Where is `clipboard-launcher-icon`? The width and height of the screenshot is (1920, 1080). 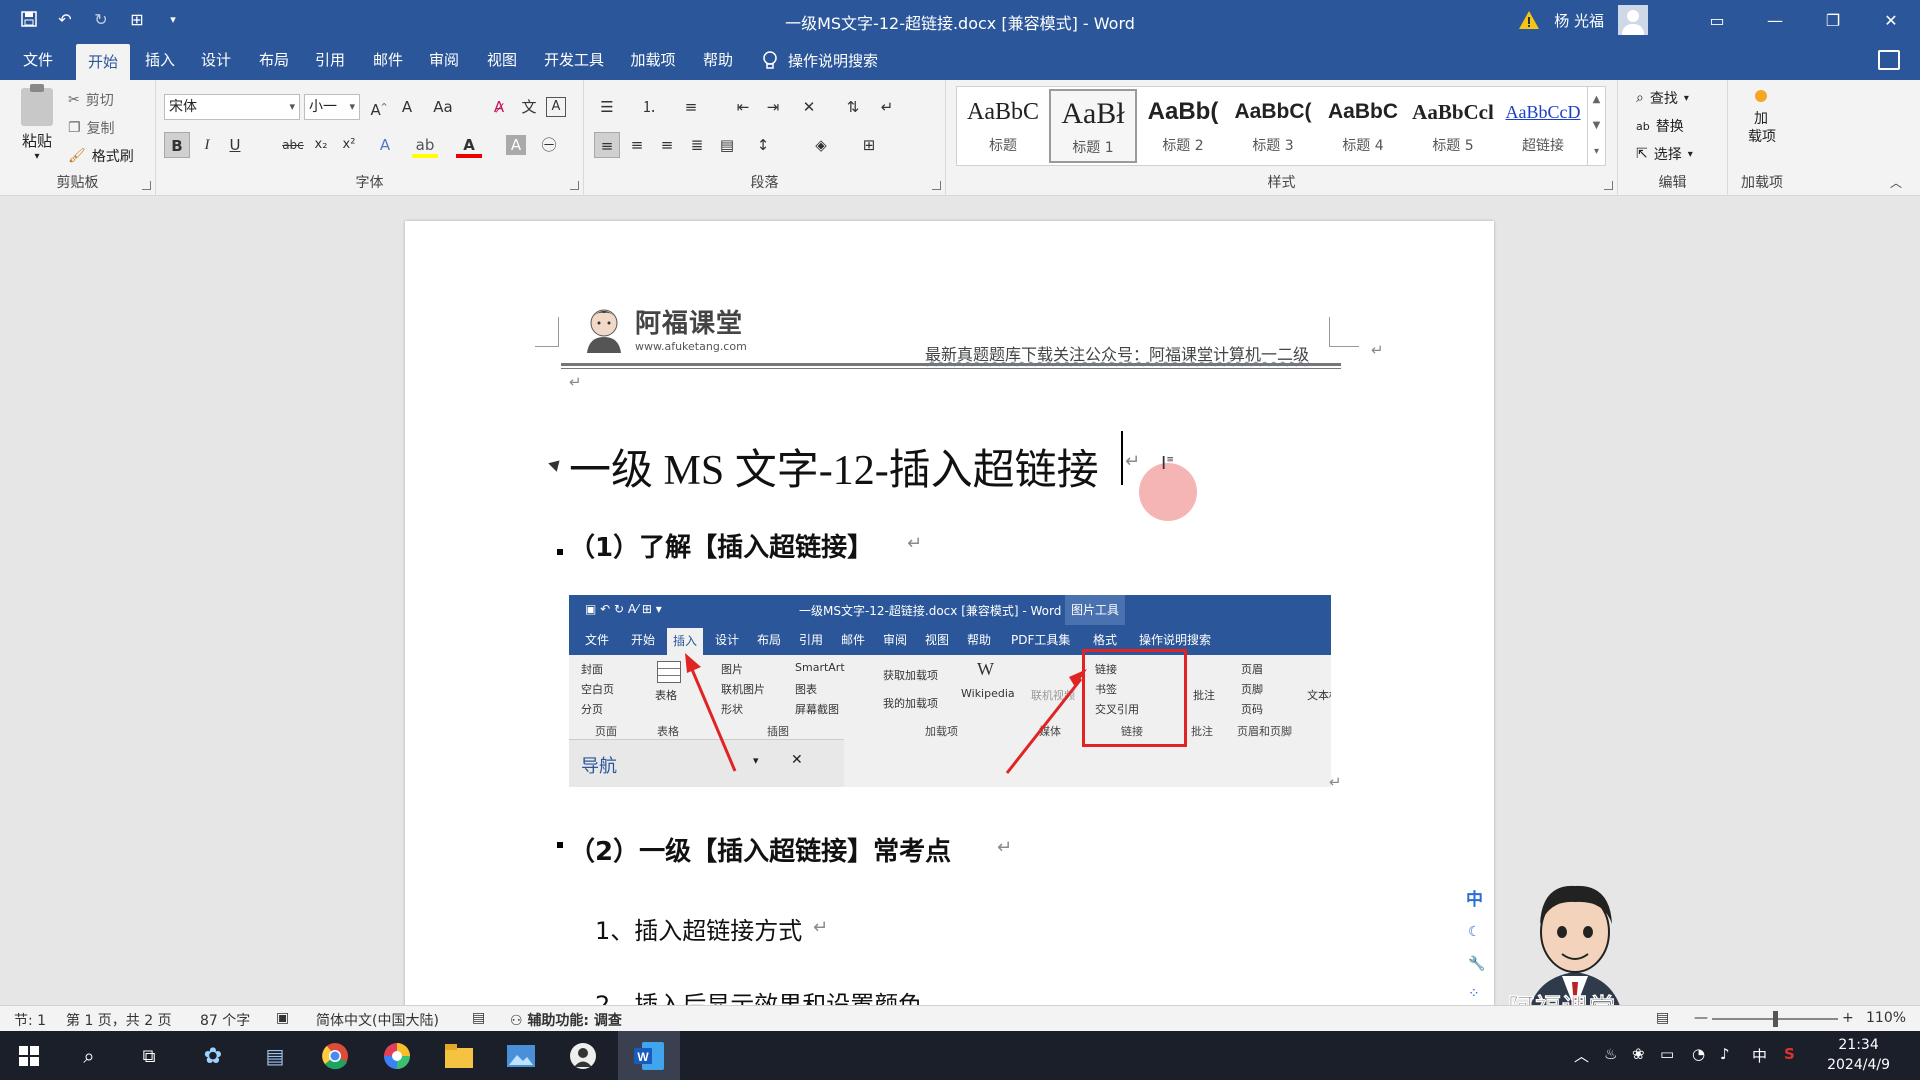
clipboard-launcher-icon is located at coordinates (146, 185).